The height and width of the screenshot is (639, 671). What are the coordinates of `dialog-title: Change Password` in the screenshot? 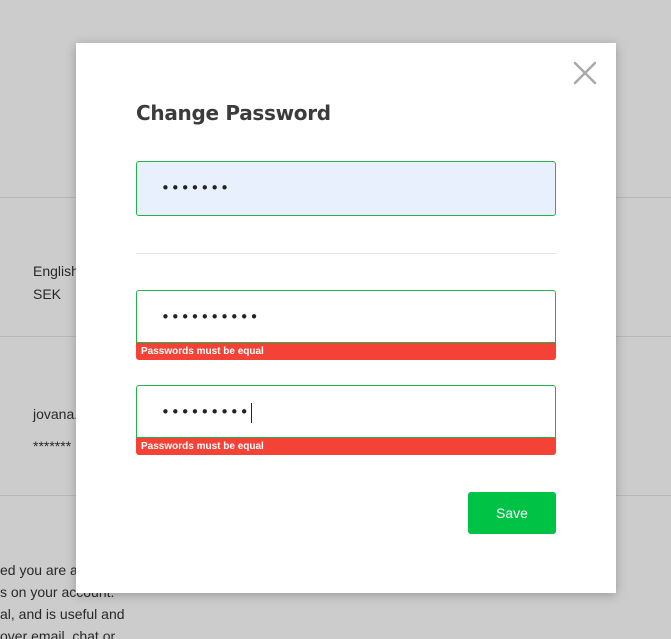 It's located at (233, 113).